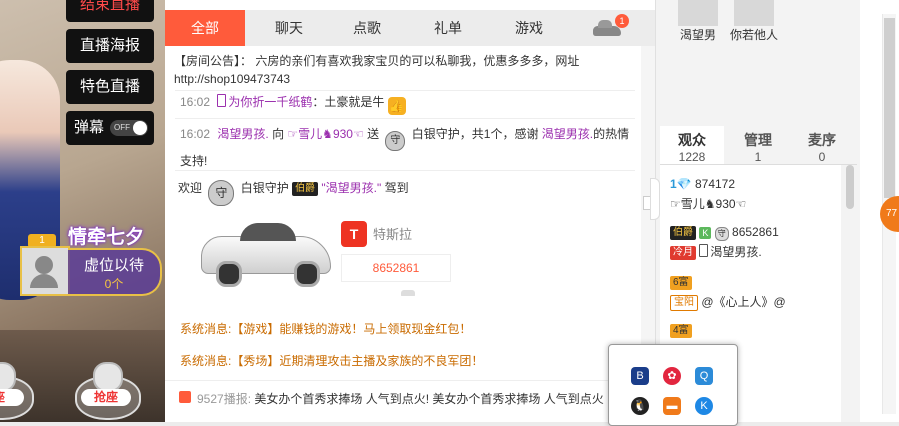 The image size is (899, 426). Describe the element at coordinates (354, 234) in the screenshot. I see `tesla-logo-icon: T` at that location.